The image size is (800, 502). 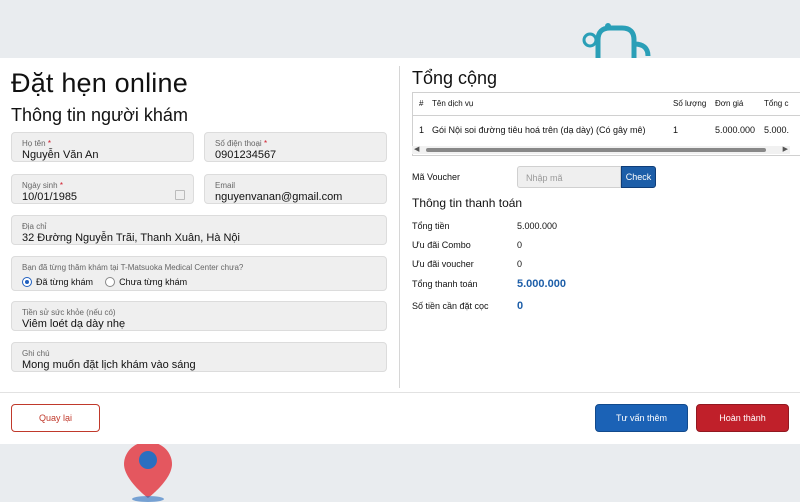 I want to click on phone-label: Số điện thoại, so click(x=238, y=143).